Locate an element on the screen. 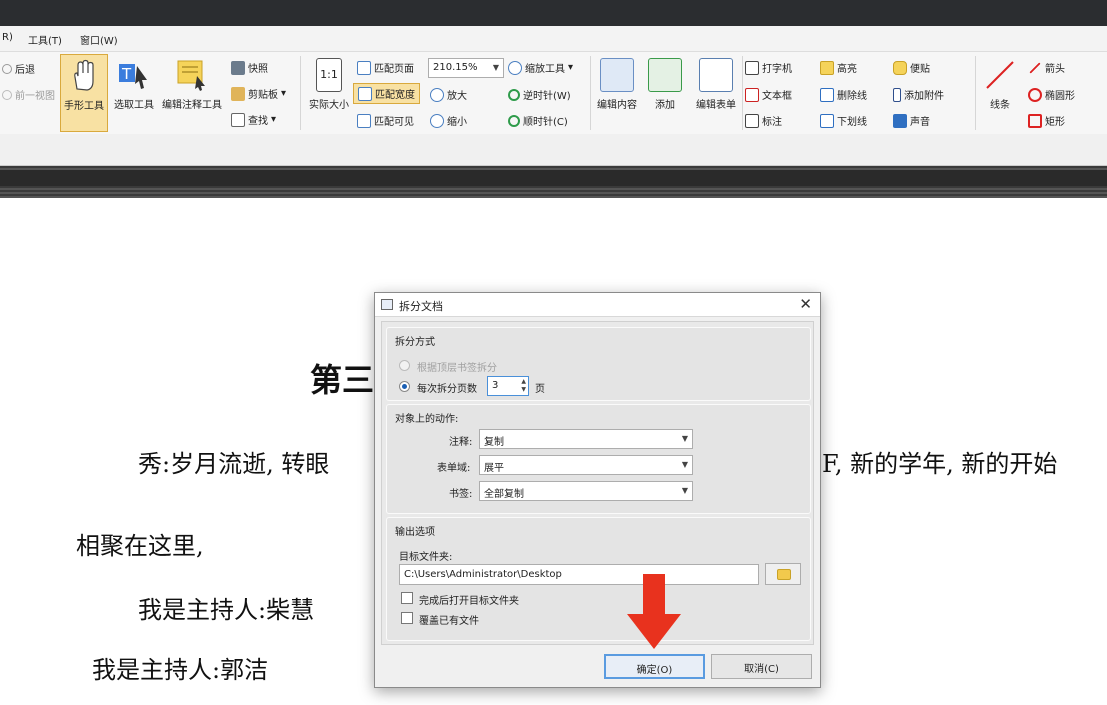 The image size is (1107, 705). edit-annotation-tool-button: 编辑注释工具 is located at coordinates (192, 84).